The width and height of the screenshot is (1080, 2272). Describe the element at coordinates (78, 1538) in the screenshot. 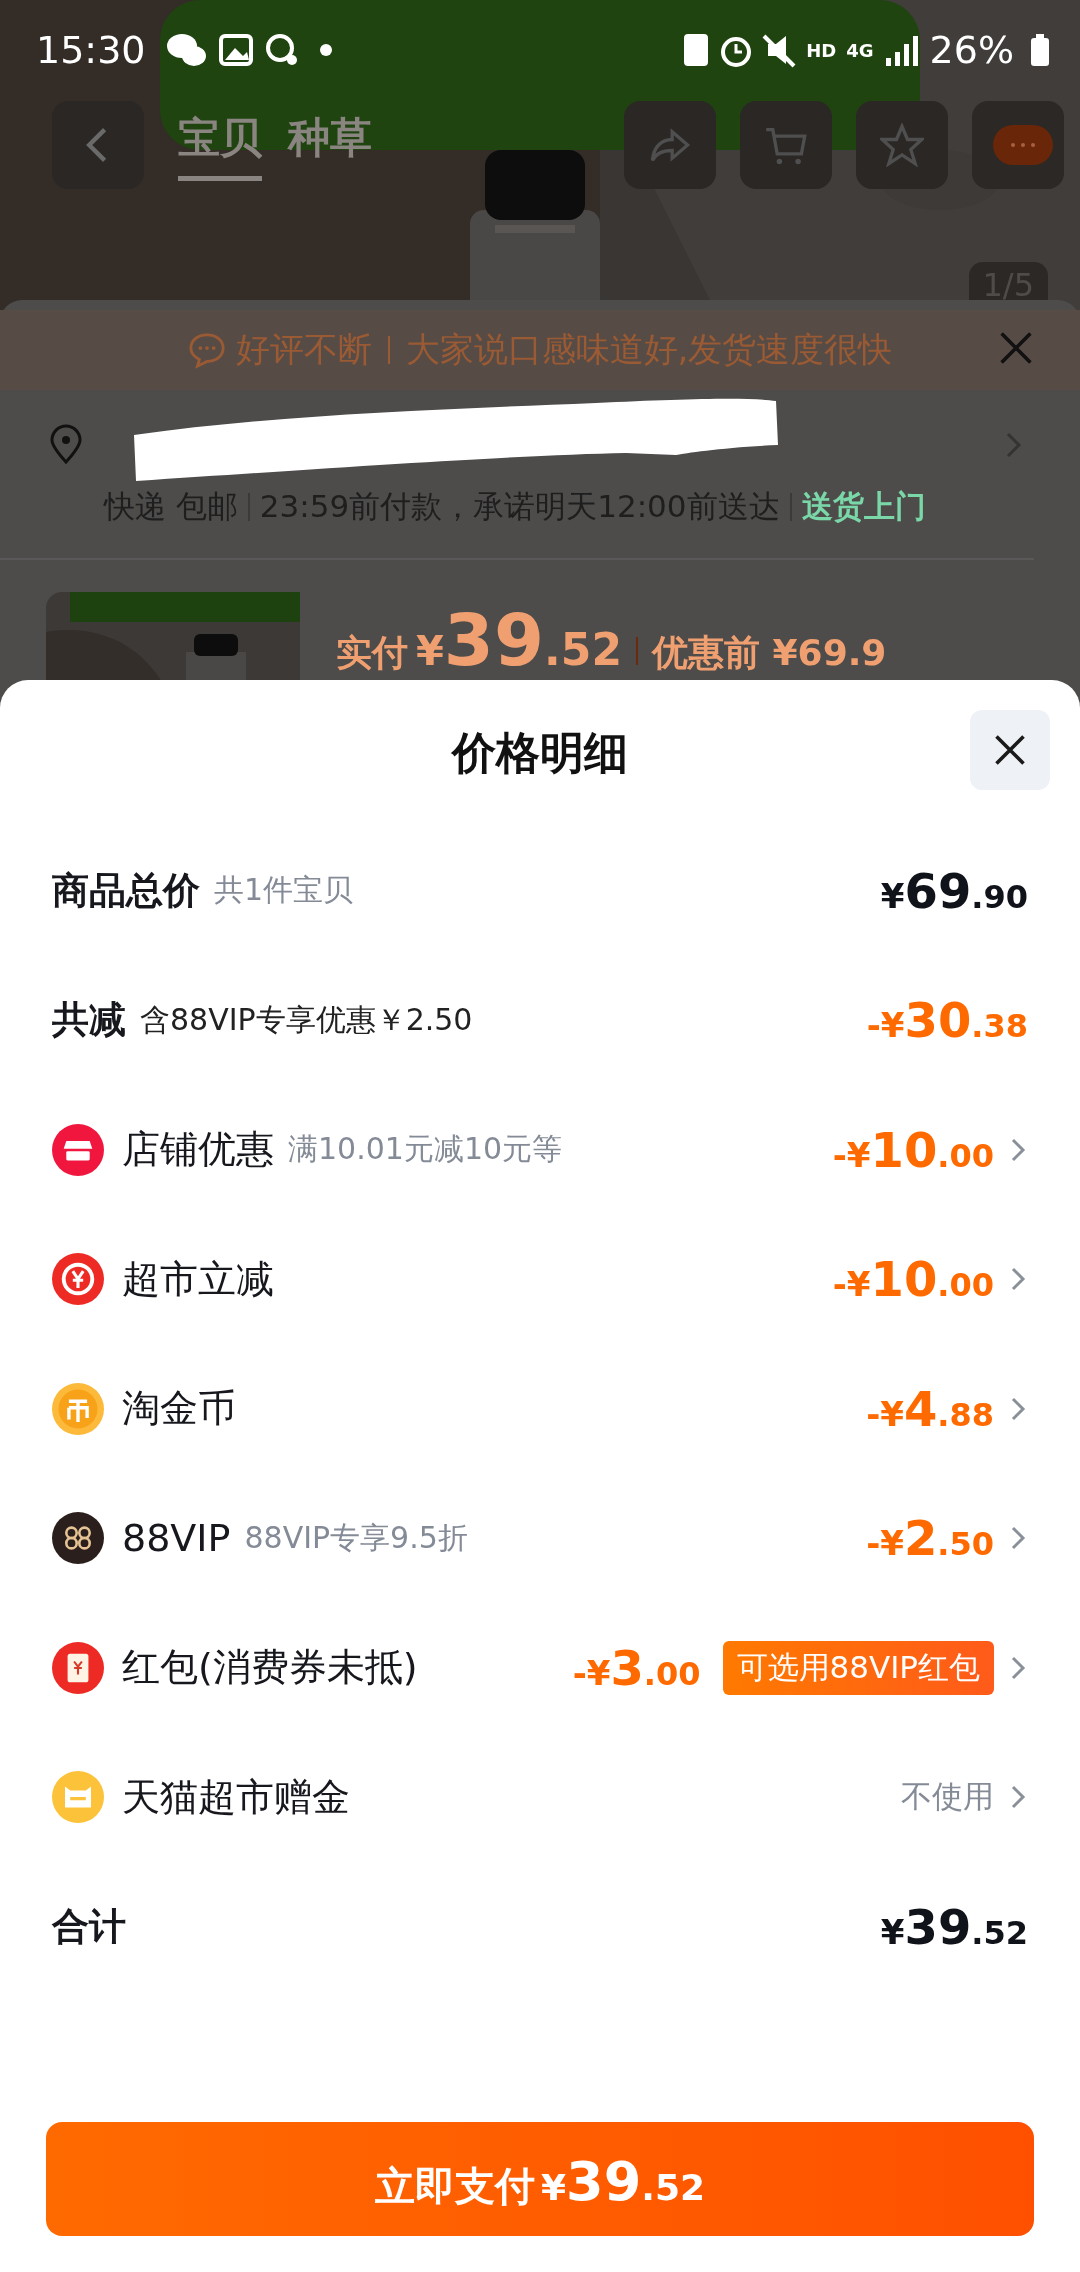

I see `vip-badge-icon` at that location.